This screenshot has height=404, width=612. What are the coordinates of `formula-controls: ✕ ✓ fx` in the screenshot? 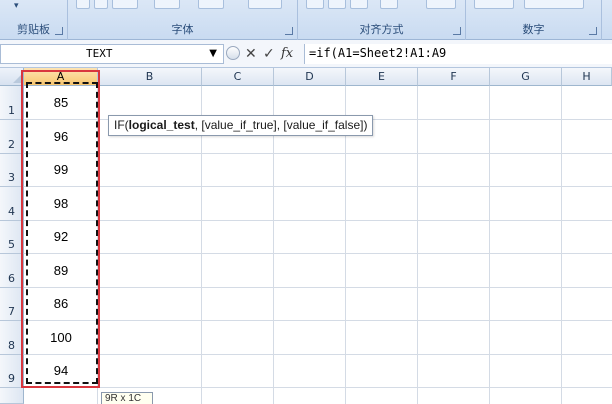 It's located at (264, 54).